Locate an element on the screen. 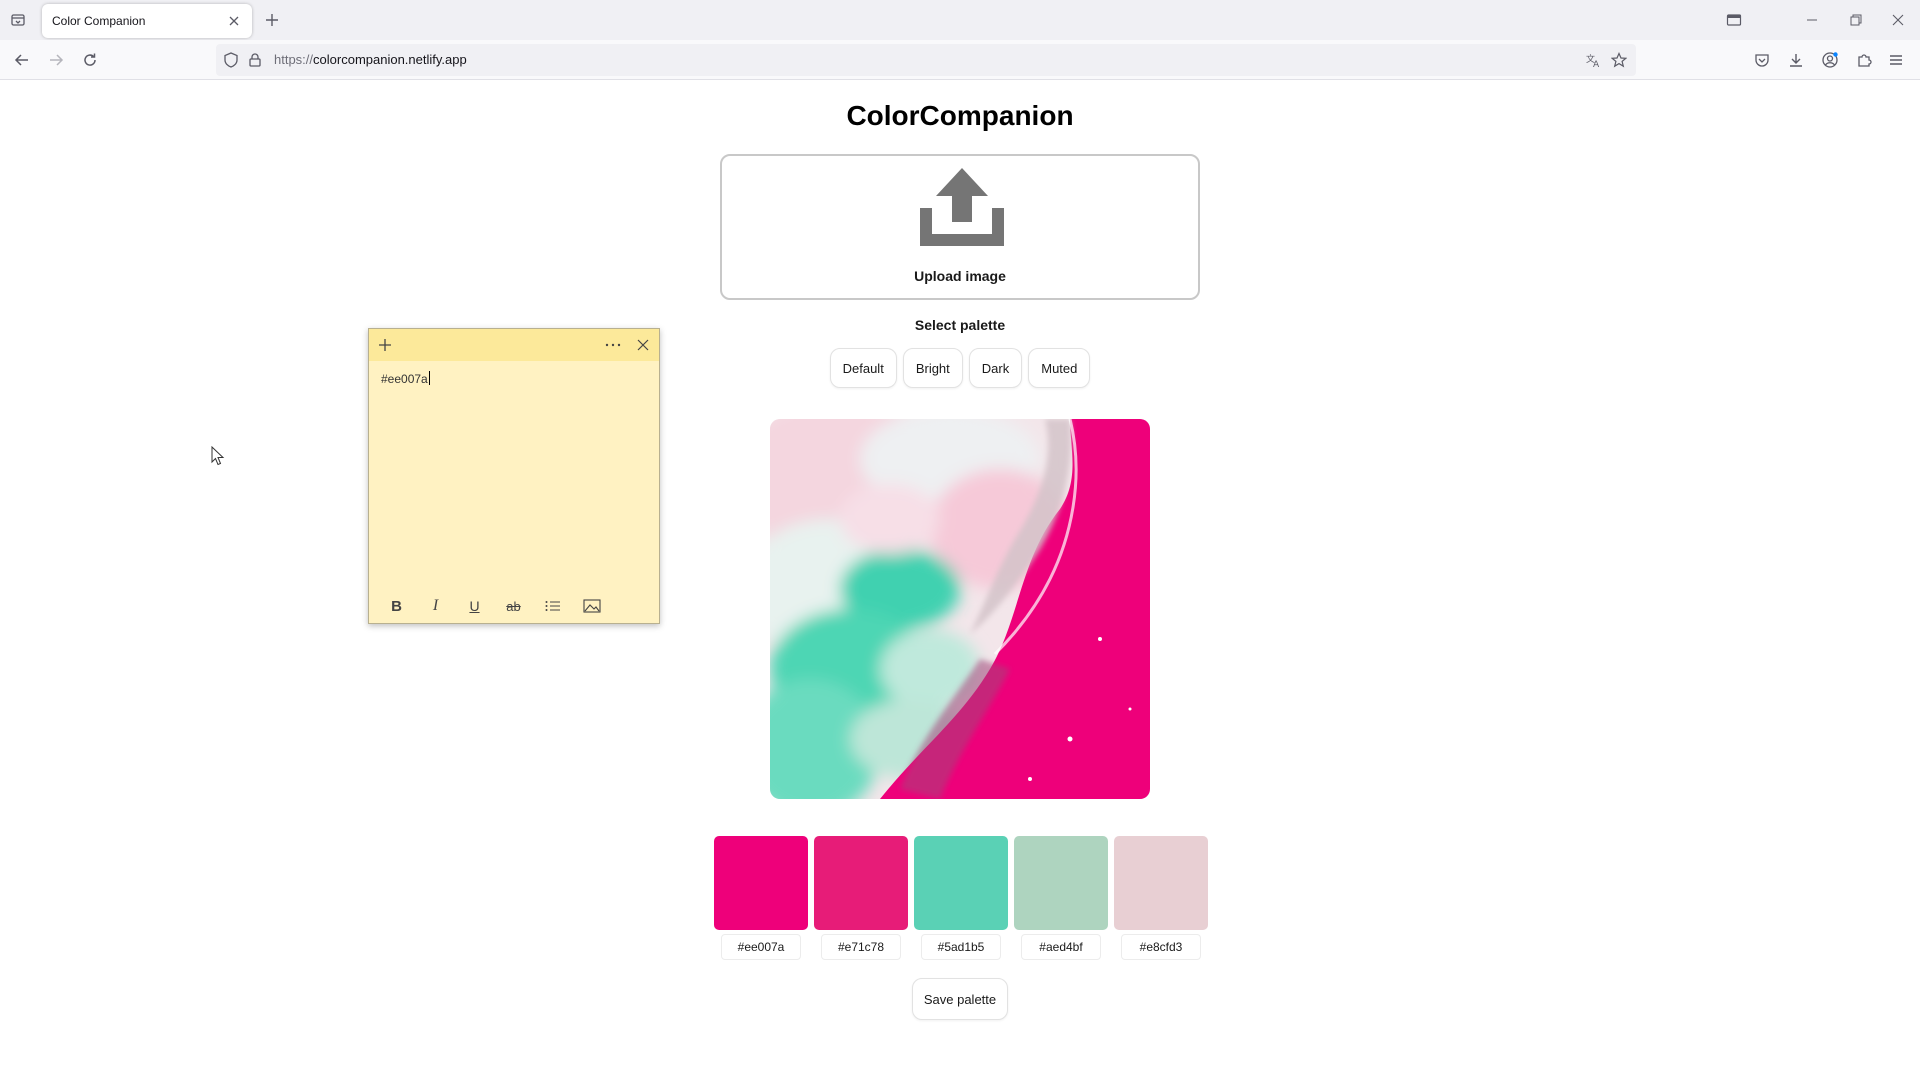 The height and width of the screenshot is (1080, 1920). restore-icon is located at coordinates (1856, 20).